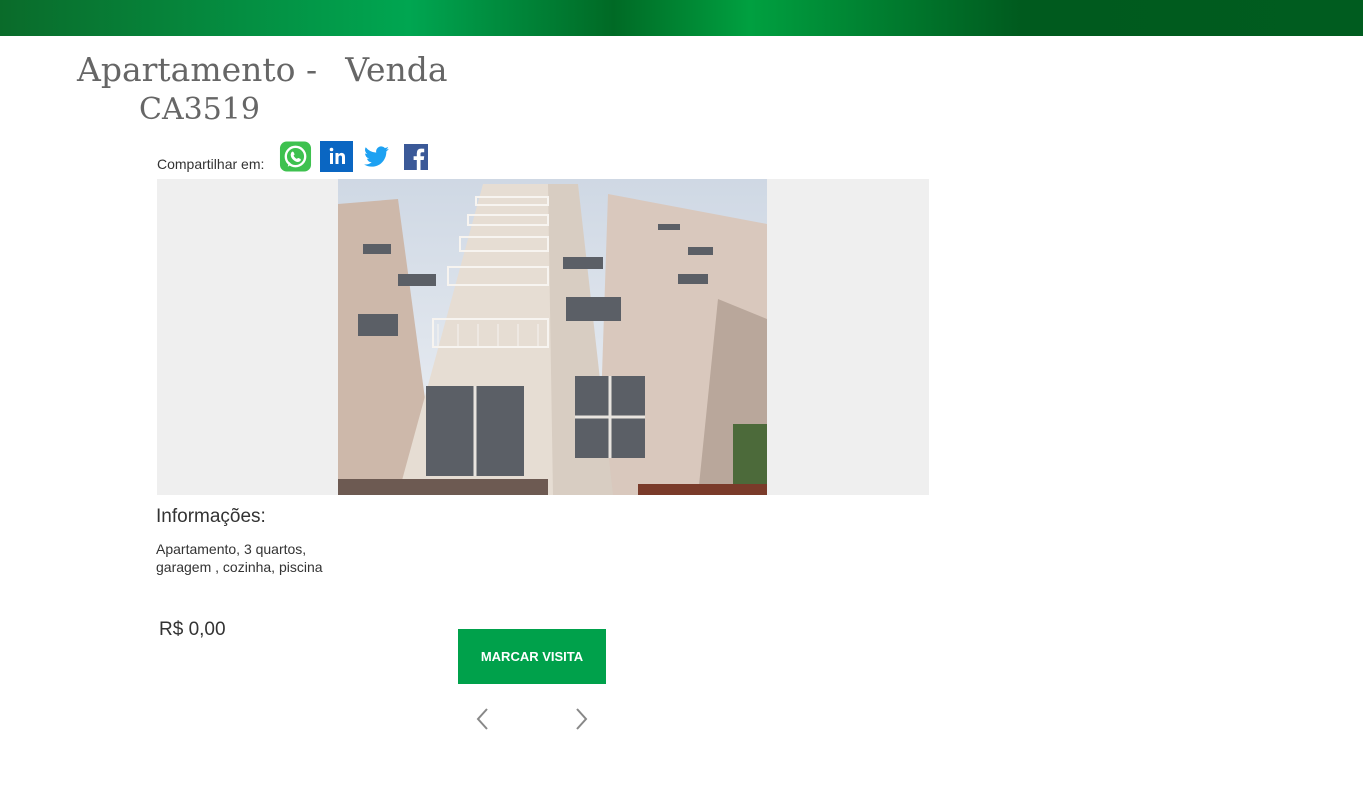 The height and width of the screenshot is (788, 1363). Describe the element at coordinates (197, 69) in the screenshot. I see `property-type: Apartamento -` at that location.